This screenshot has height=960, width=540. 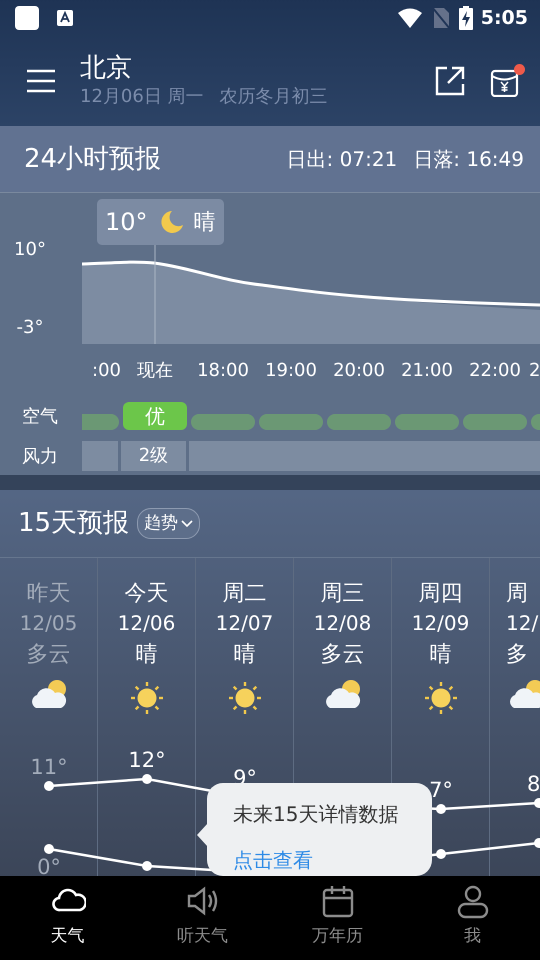 What do you see at coordinates (142, 96) in the screenshot?
I see `date-text: 12月06日 周一` at bounding box center [142, 96].